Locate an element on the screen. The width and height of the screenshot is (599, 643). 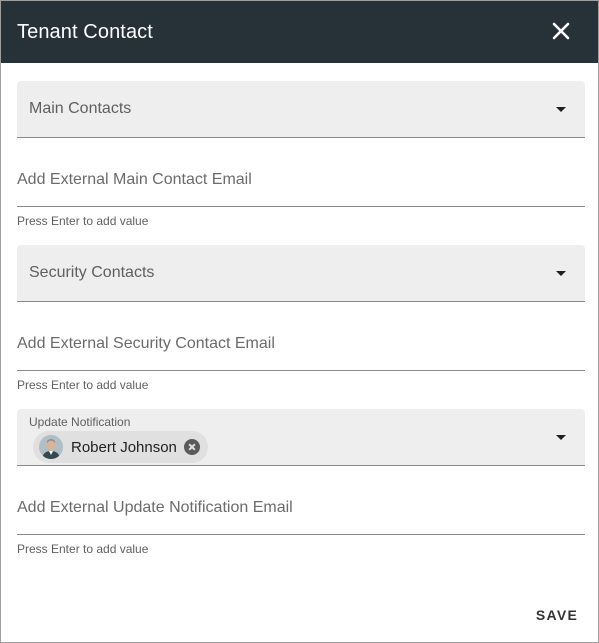
remove-chip-icon is located at coordinates (191, 447).